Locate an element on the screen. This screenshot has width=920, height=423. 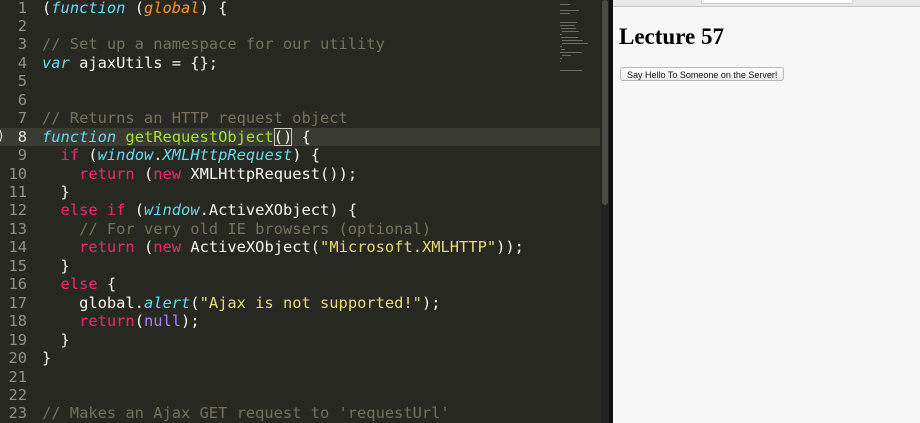
code-text: function getRequestObject() { is located at coordinates (176, 137).